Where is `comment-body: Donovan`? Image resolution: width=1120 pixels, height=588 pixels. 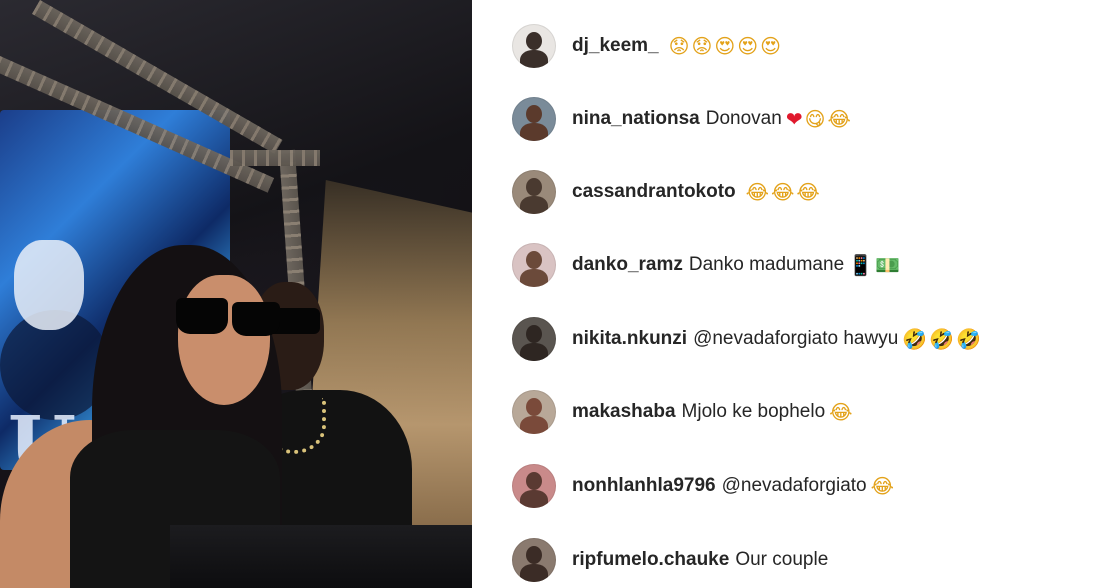
comment-body: Donovan is located at coordinates (743, 118).